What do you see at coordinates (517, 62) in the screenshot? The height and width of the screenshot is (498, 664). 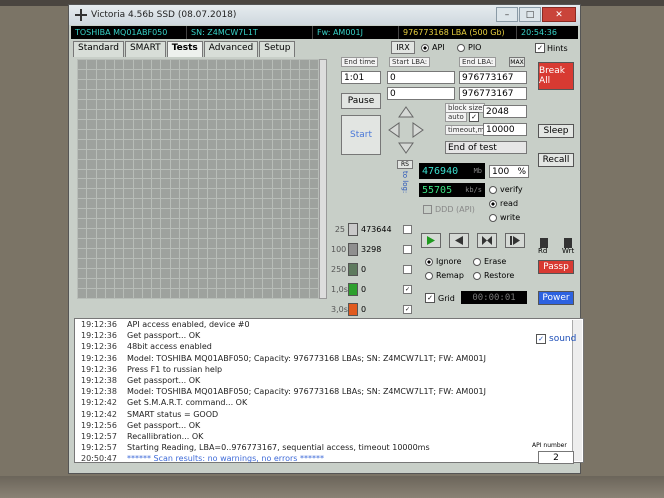 I see `max-button: MAX` at bounding box center [517, 62].